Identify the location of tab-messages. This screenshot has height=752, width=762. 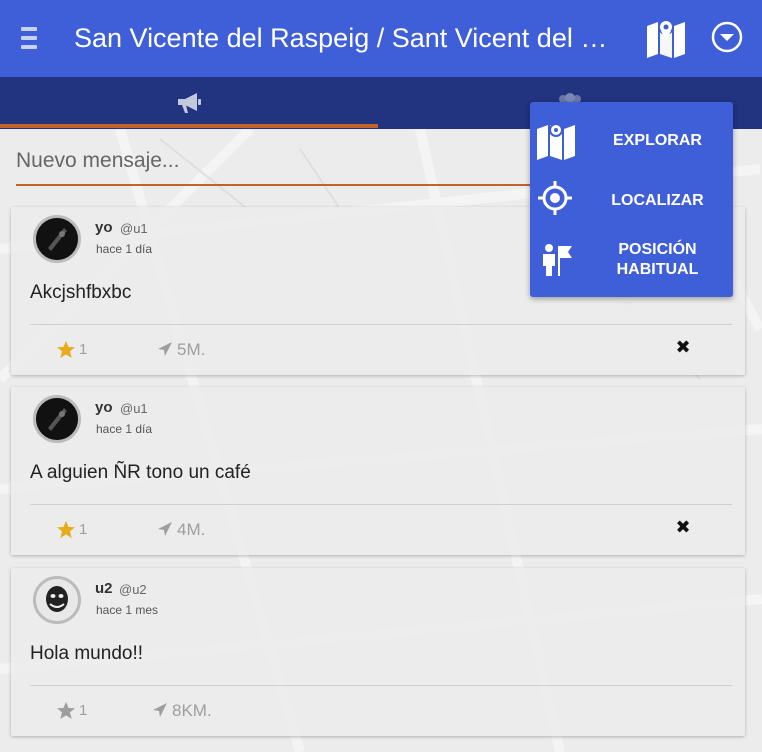
(189, 103).